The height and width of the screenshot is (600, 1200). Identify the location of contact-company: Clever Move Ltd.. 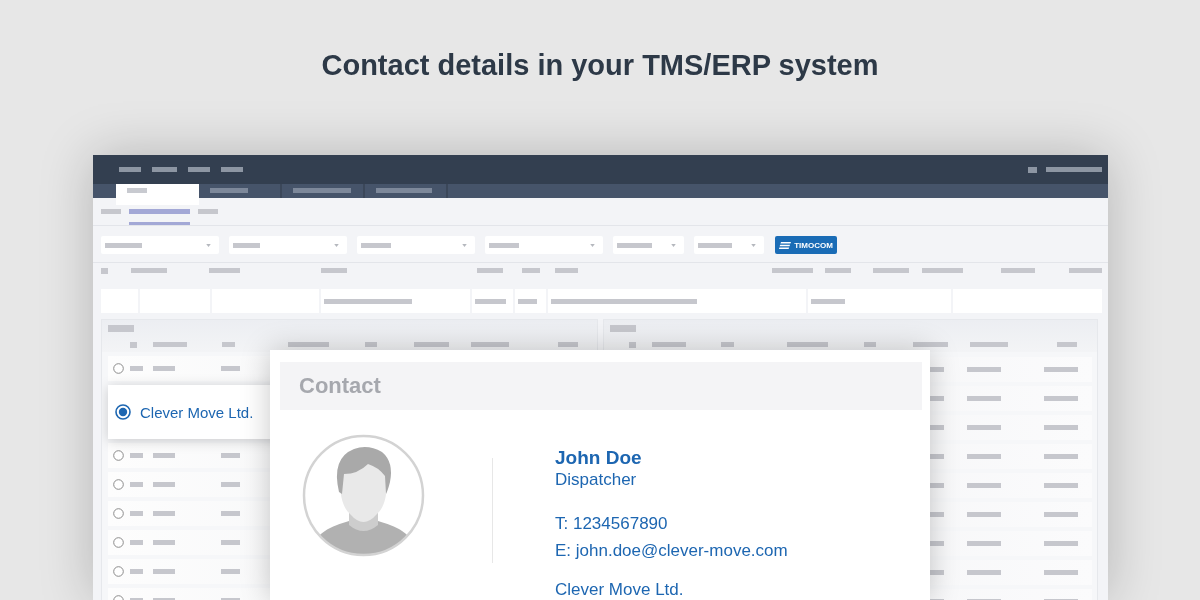
(619, 590).